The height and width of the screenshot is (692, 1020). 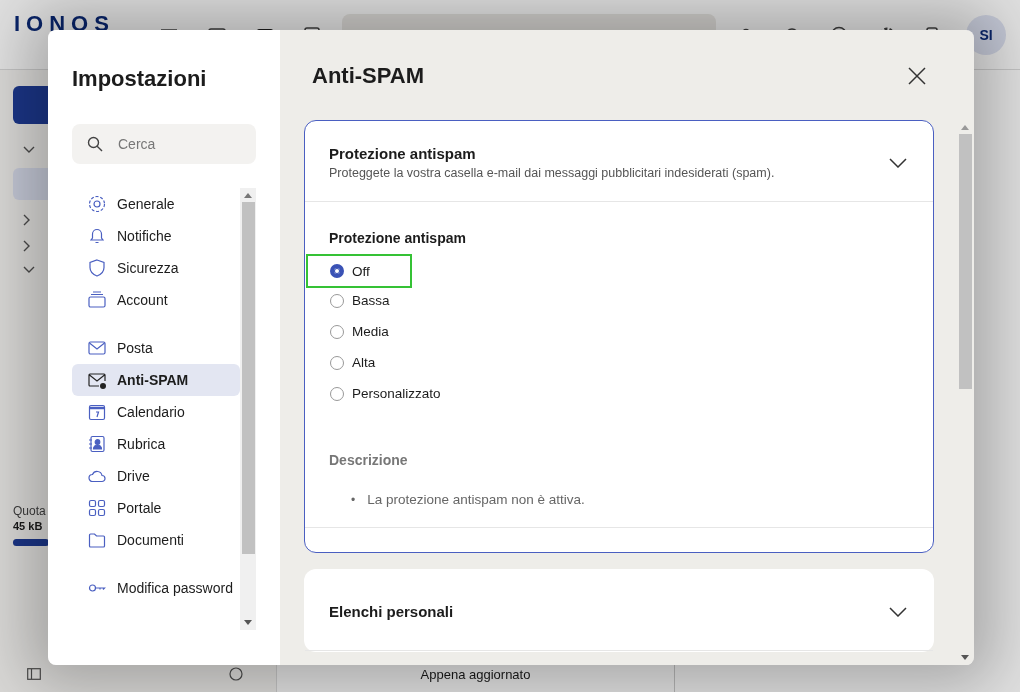 What do you see at coordinates (359, 331) in the screenshot?
I see `radio-option: Media` at bounding box center [359, 331].